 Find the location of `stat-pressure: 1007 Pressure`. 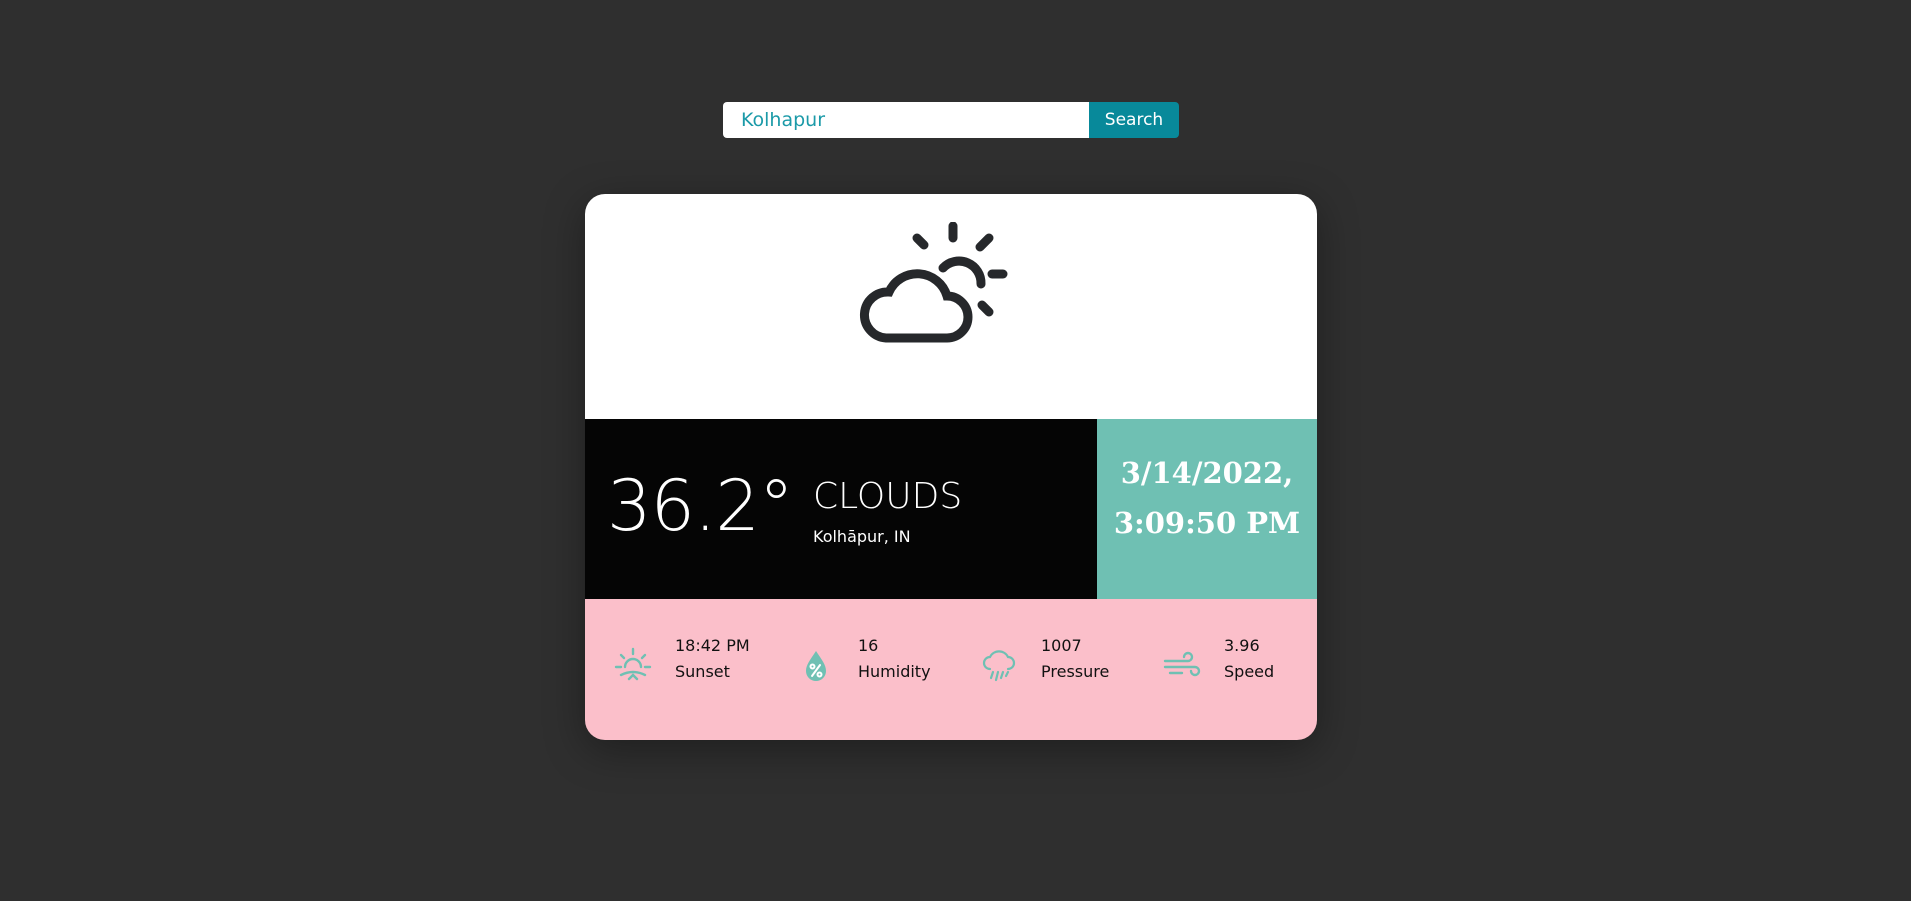

stat-pressure: 1007 Pressure is located at coordinates (1054, 663).